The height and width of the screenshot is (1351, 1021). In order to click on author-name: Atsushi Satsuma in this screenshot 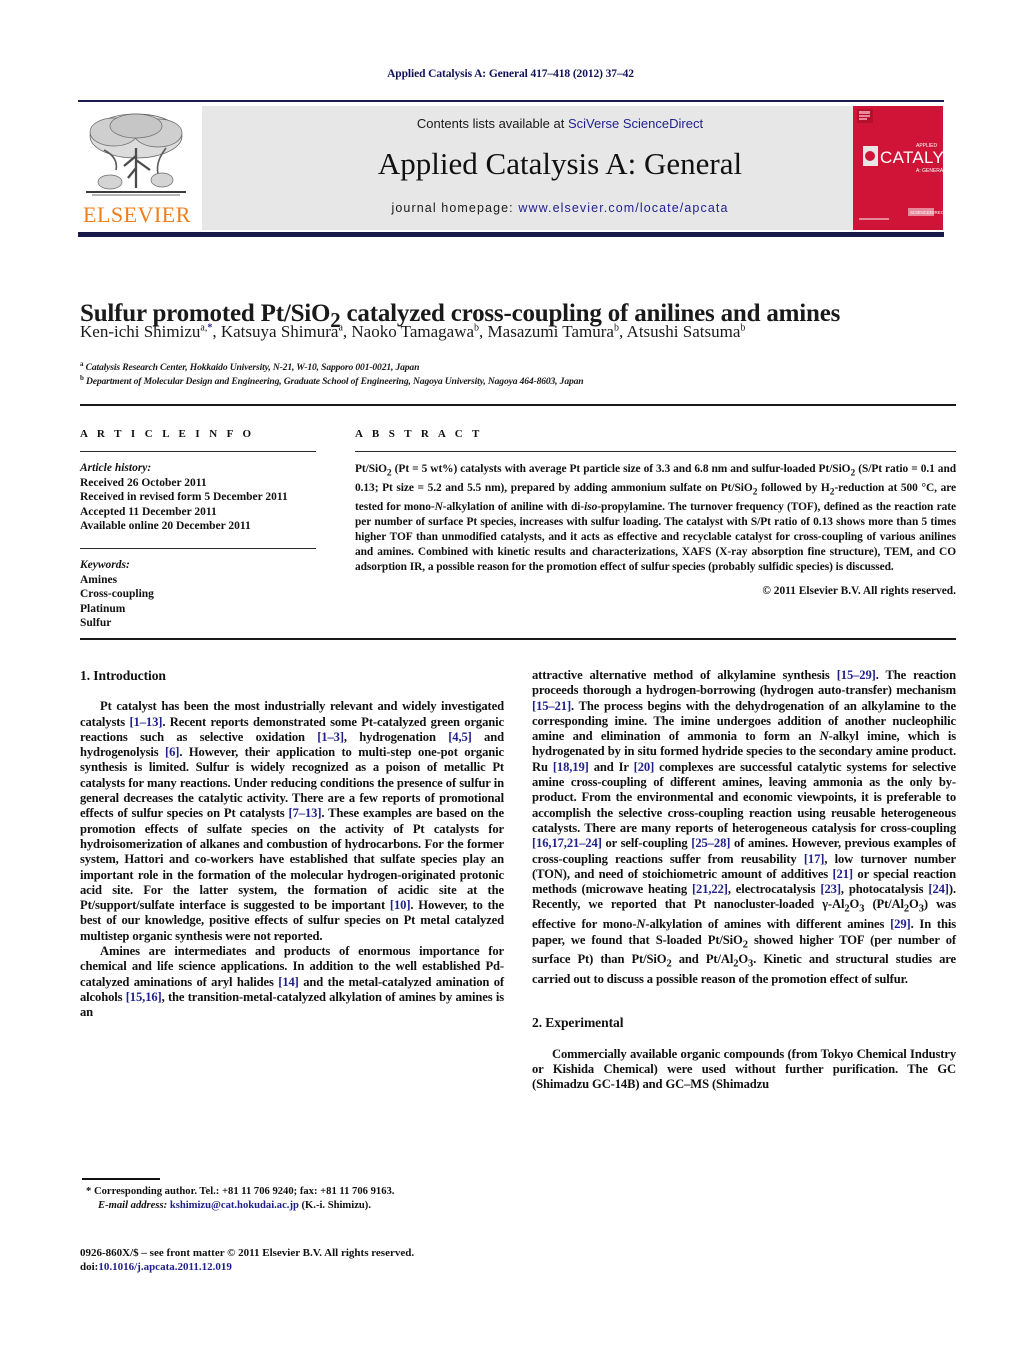, I will do `click(684, 331)`.